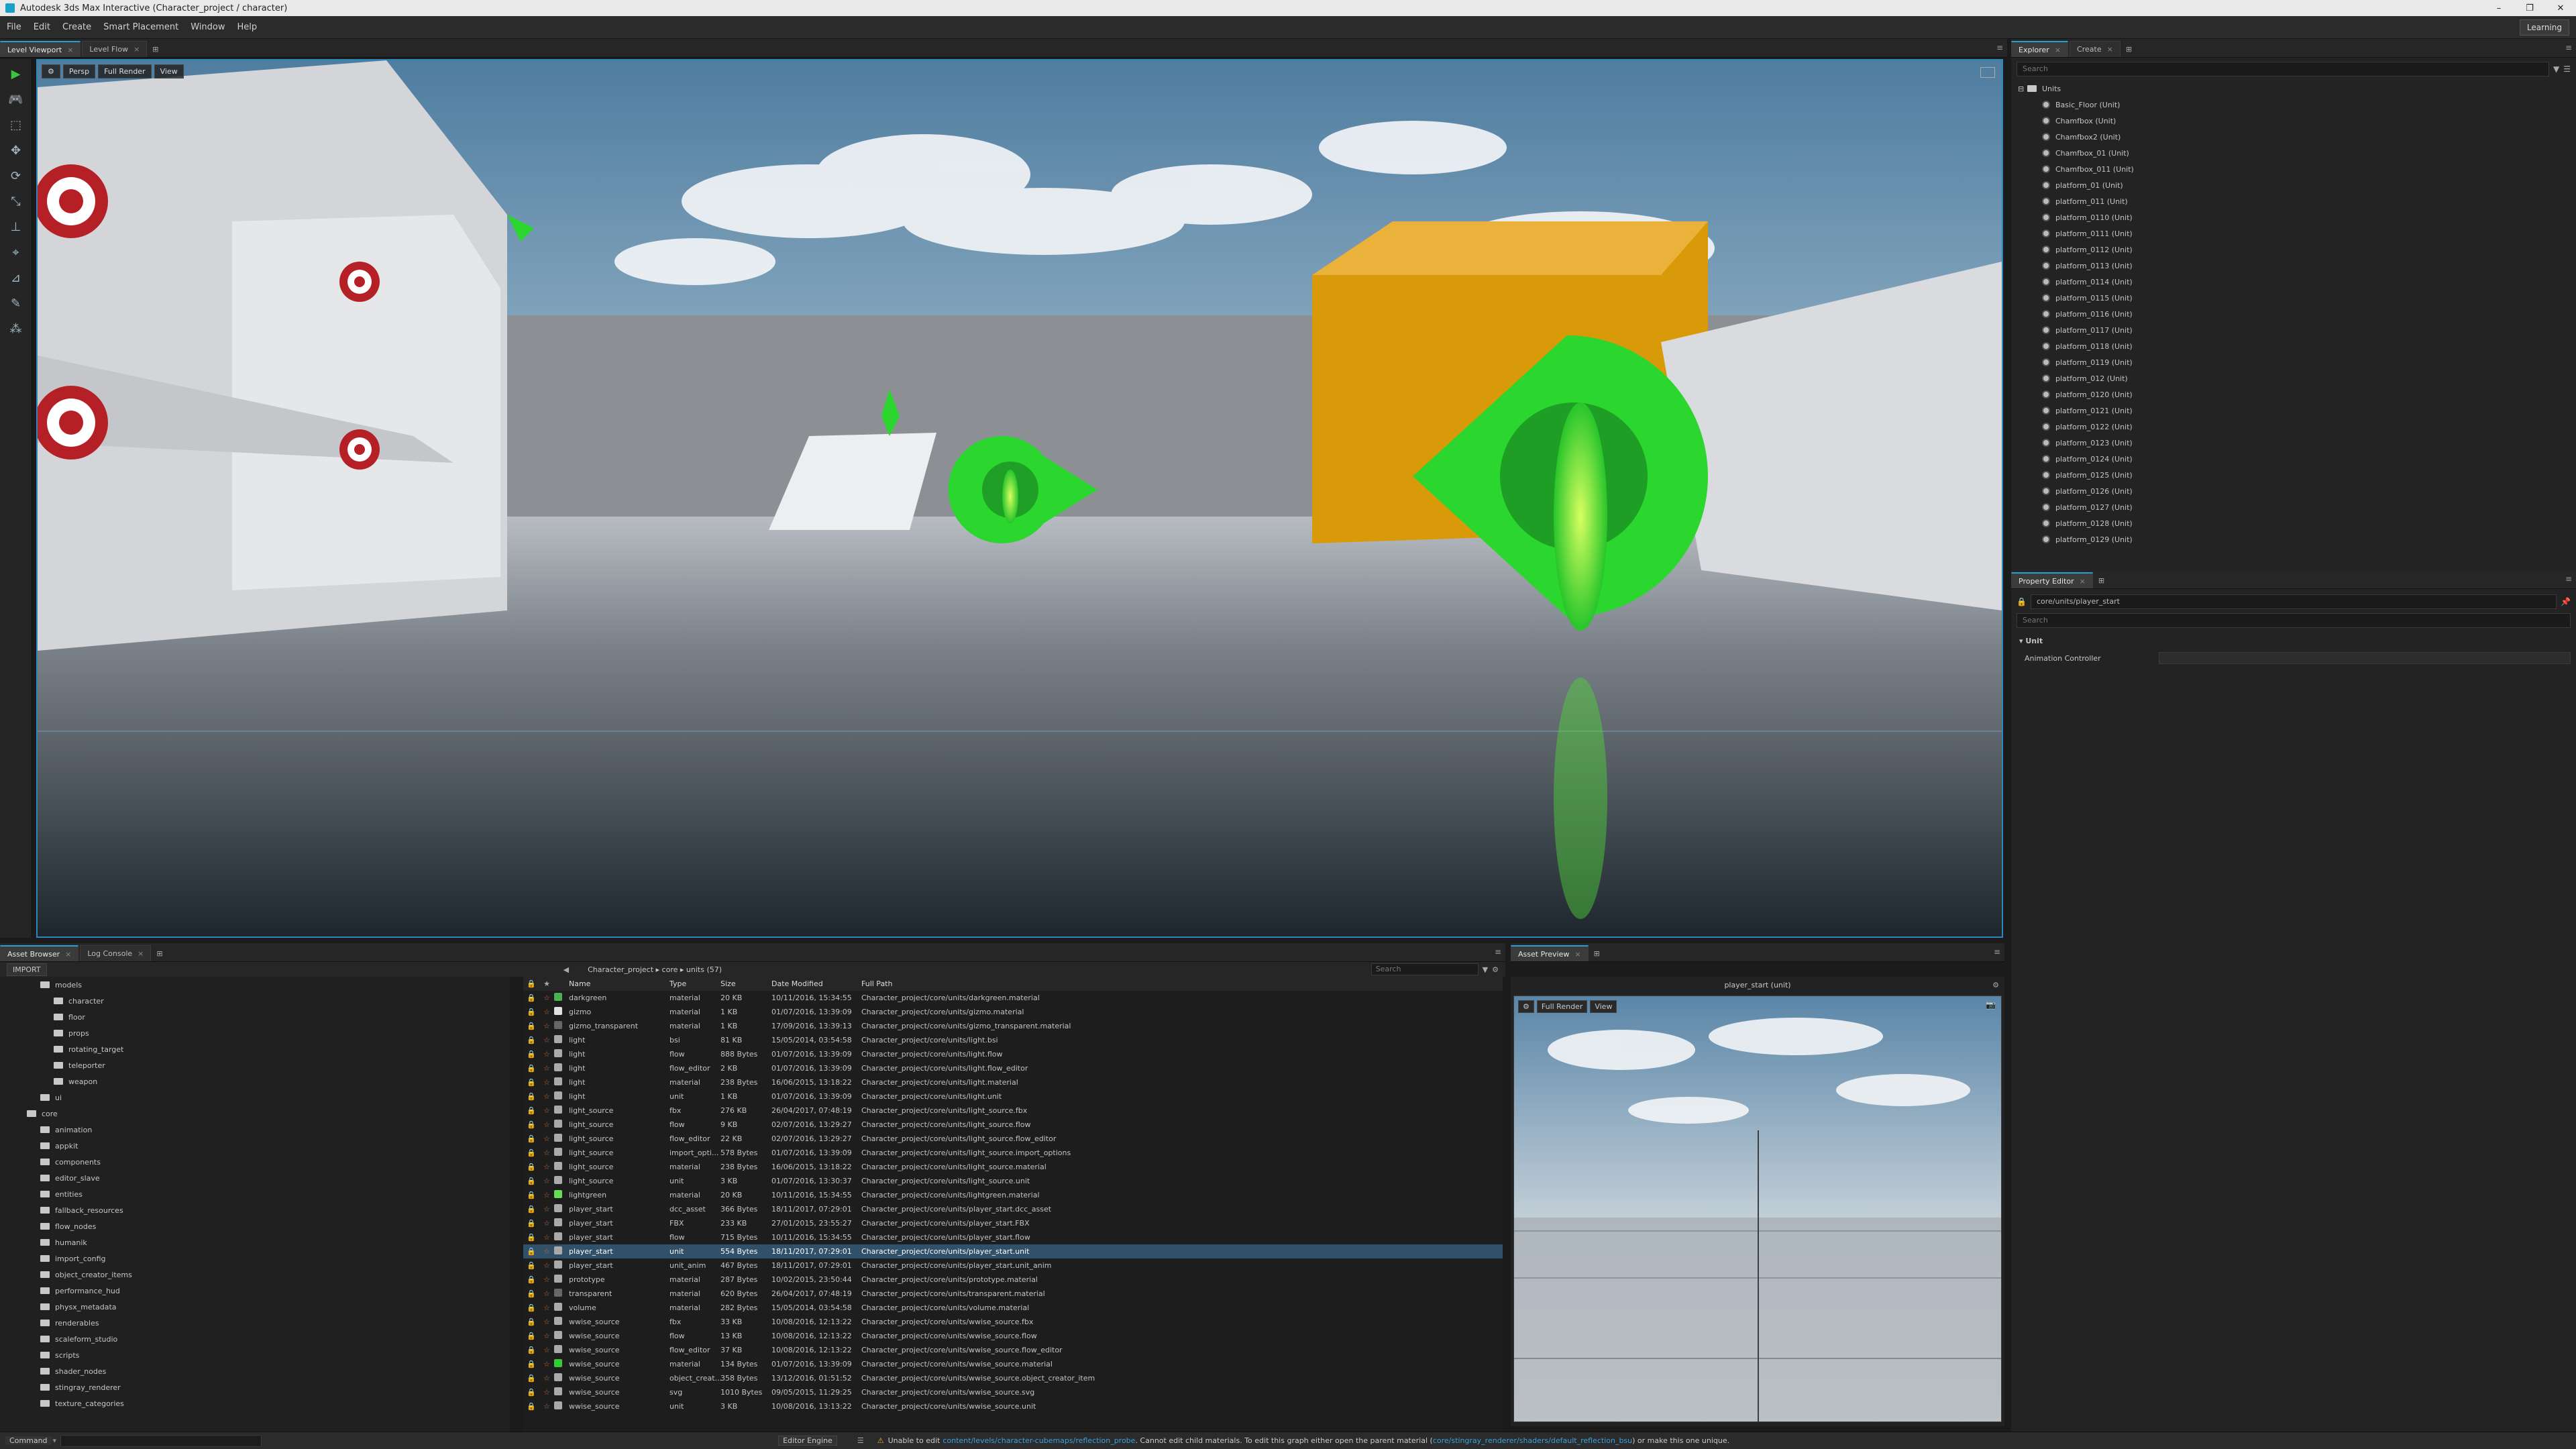 The image size is (2576, 1449). What do you see at coordinates (2498, 8) in the screenshot?
I see `minimize-button: –` at bounding box center [2498, 8].